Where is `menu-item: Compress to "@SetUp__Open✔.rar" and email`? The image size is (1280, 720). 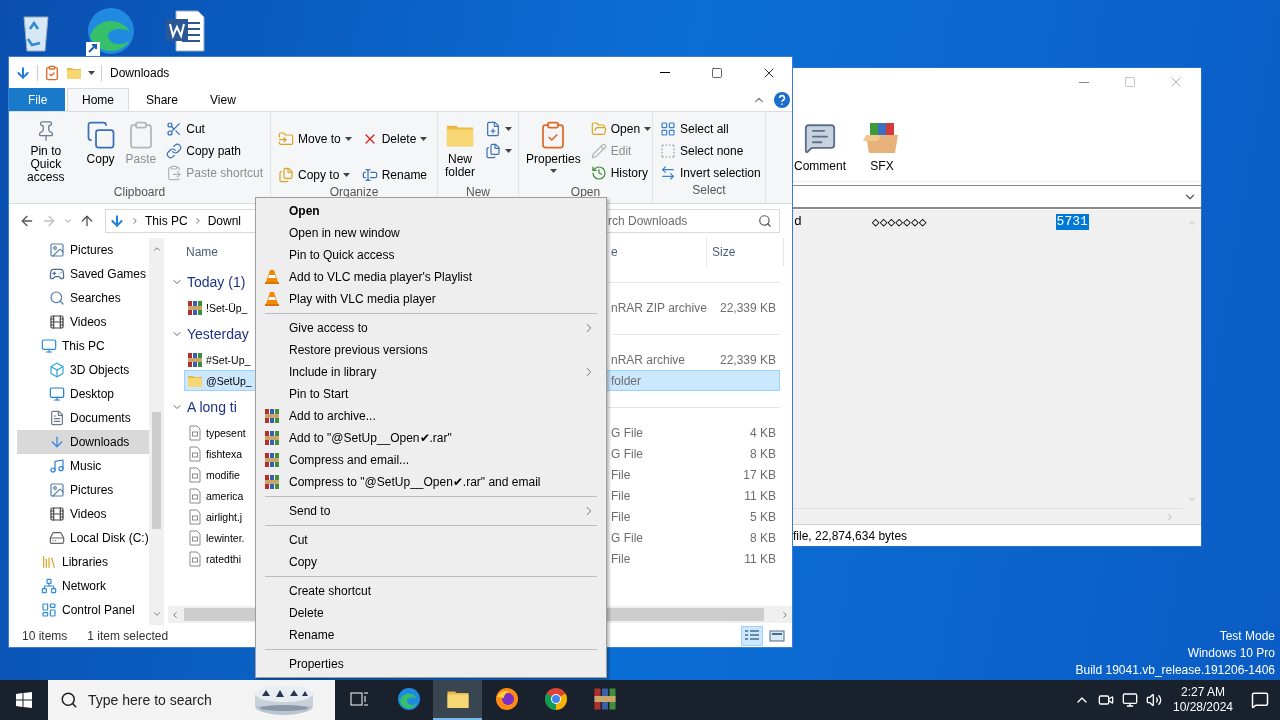
menu-item: Compress to "@SetUp__Open✔.rar" and email is located at coordinates (431, 482).